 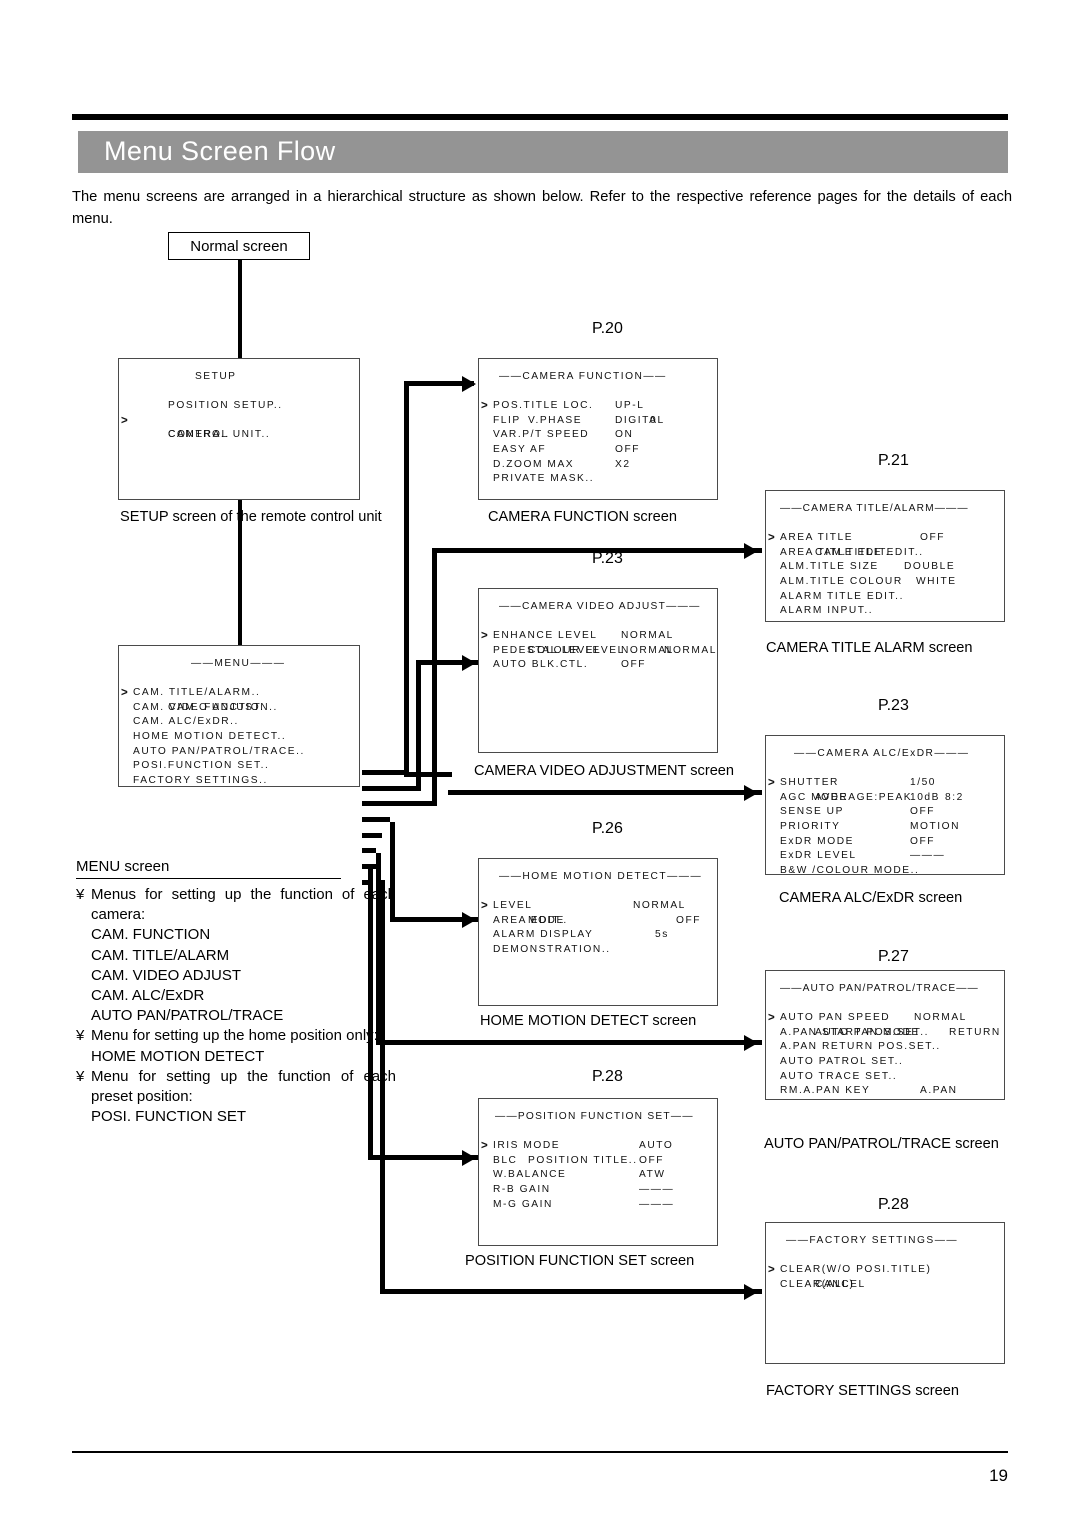 What do you see at coordinates (842, 596) in the screenshot?
I see `osd-key: ALARM TITLE EDIT..` at bounding box center [842, 596].